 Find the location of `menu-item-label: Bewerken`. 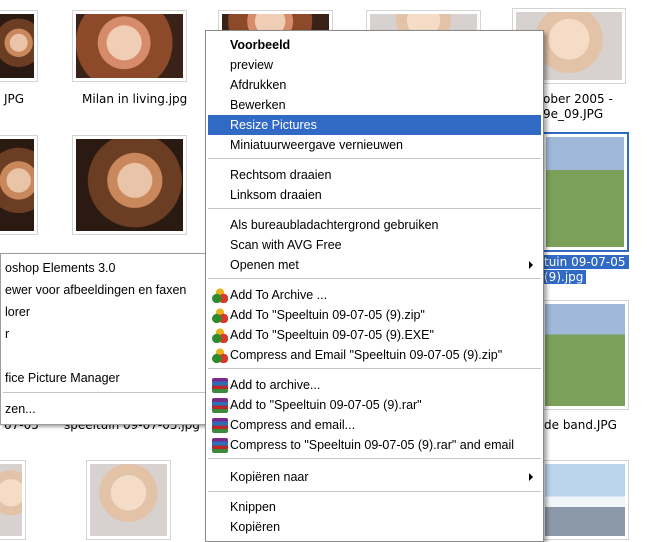

menu-item-label: Bewerken is located at coordinates (258, 105).